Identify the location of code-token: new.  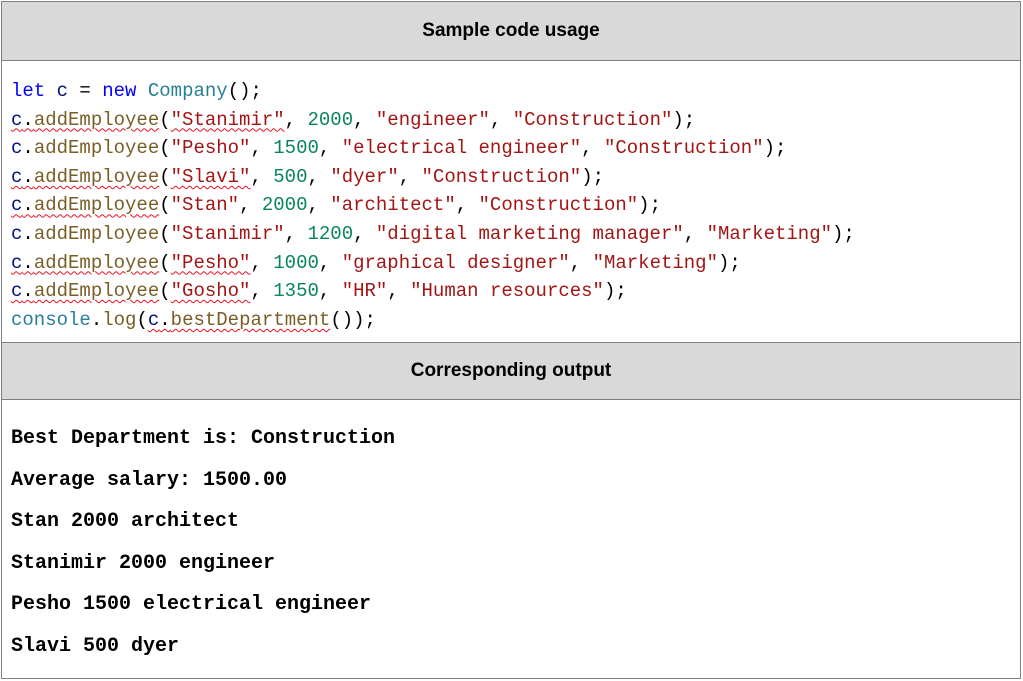
(119, 91).